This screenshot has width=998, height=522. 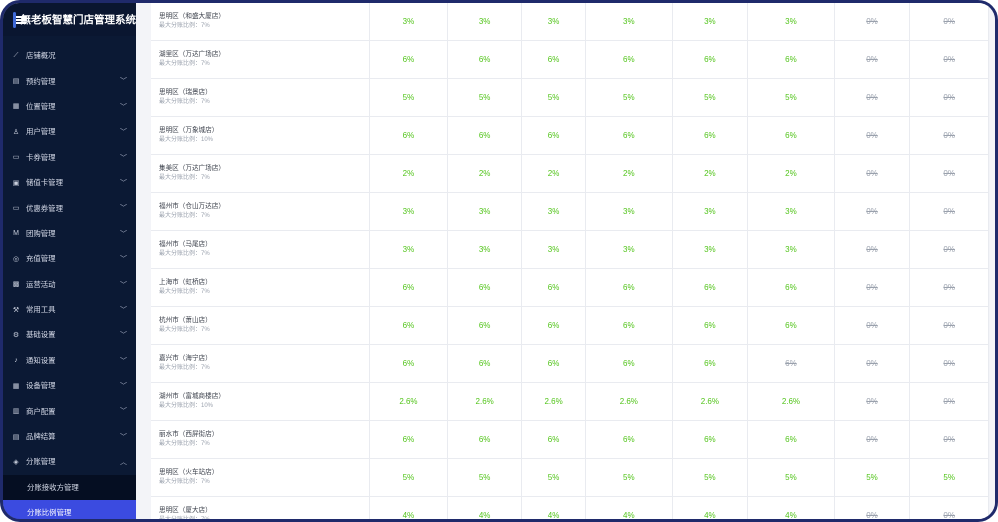 What do you see at coordinates (69, 55) in the screenshot?
I see `sidebar-item-0: ⟋ 店铺概况` at bounding box center [69, 55].